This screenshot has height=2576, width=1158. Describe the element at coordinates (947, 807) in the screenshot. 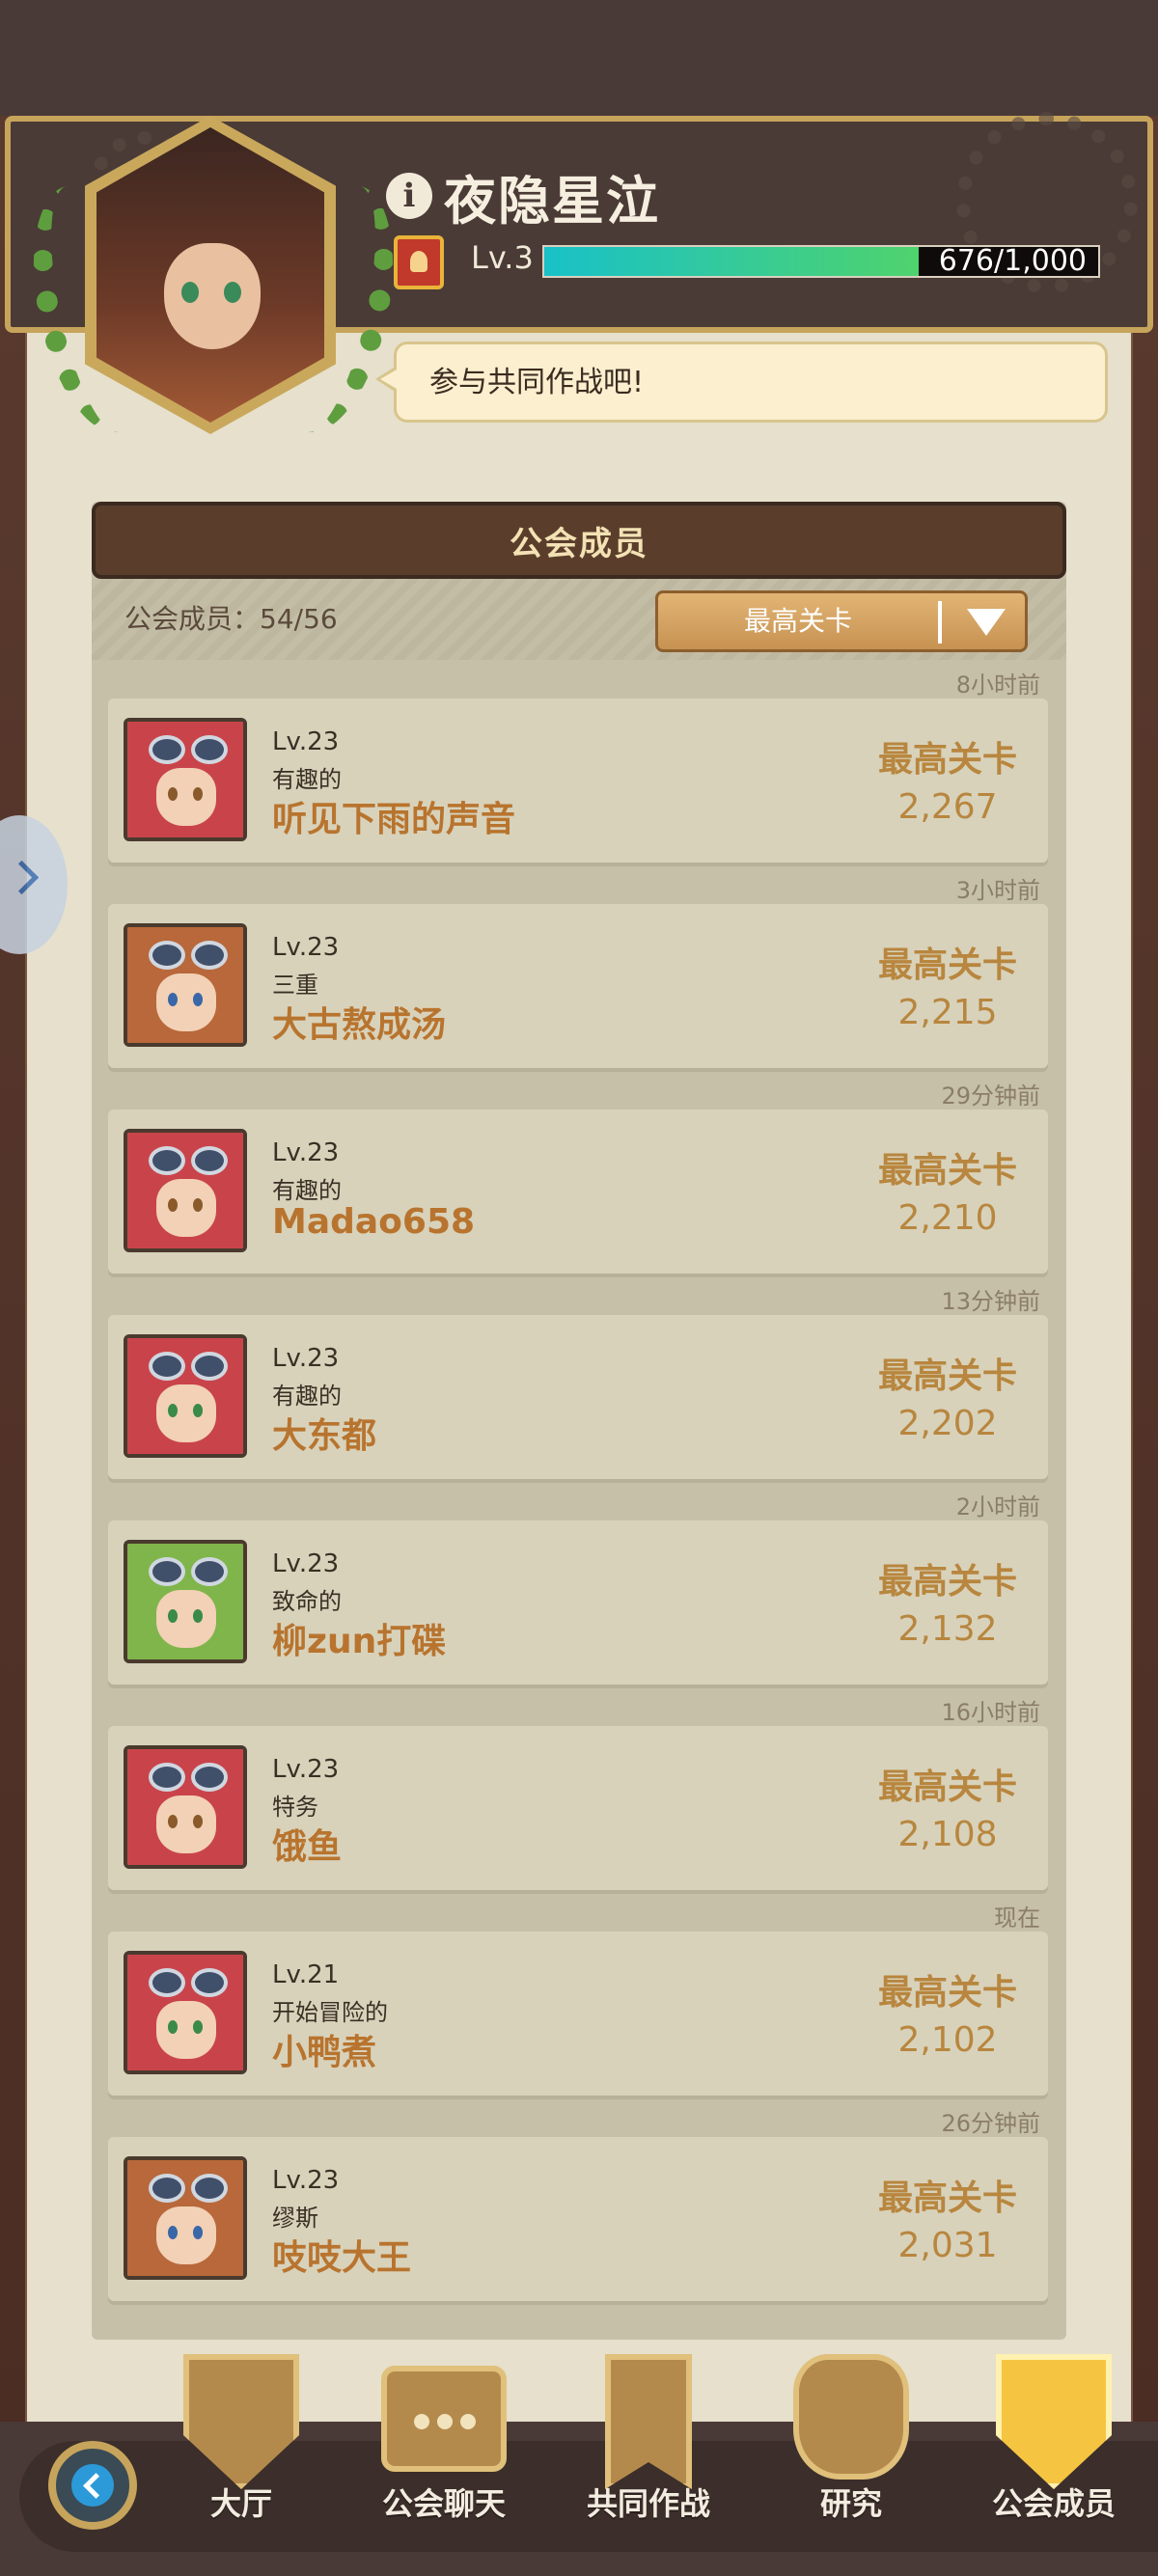

I see `member-stage-value: 2,267` at that location.